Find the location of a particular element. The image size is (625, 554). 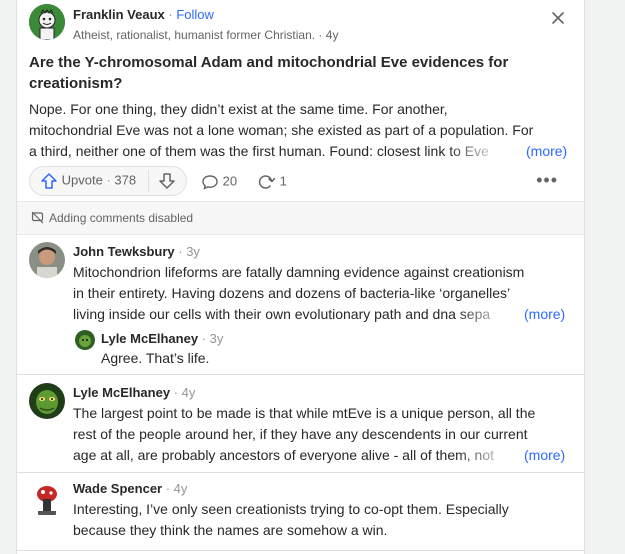

follow-button: Follow is located at coordinates (195, 14).